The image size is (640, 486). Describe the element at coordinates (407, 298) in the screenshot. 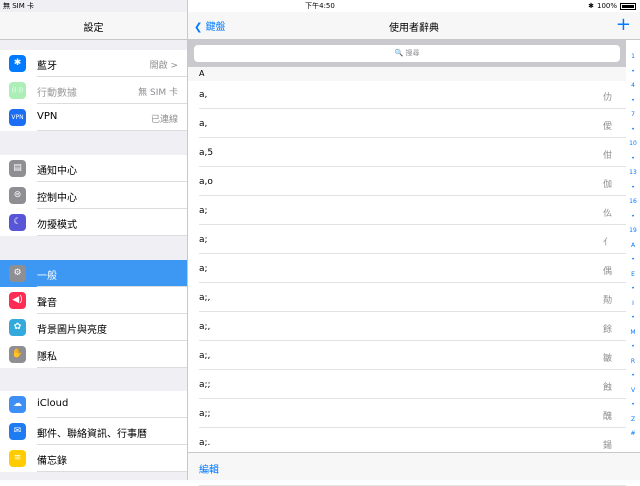

I see `dictionary-row: a;, 勣` at that location.